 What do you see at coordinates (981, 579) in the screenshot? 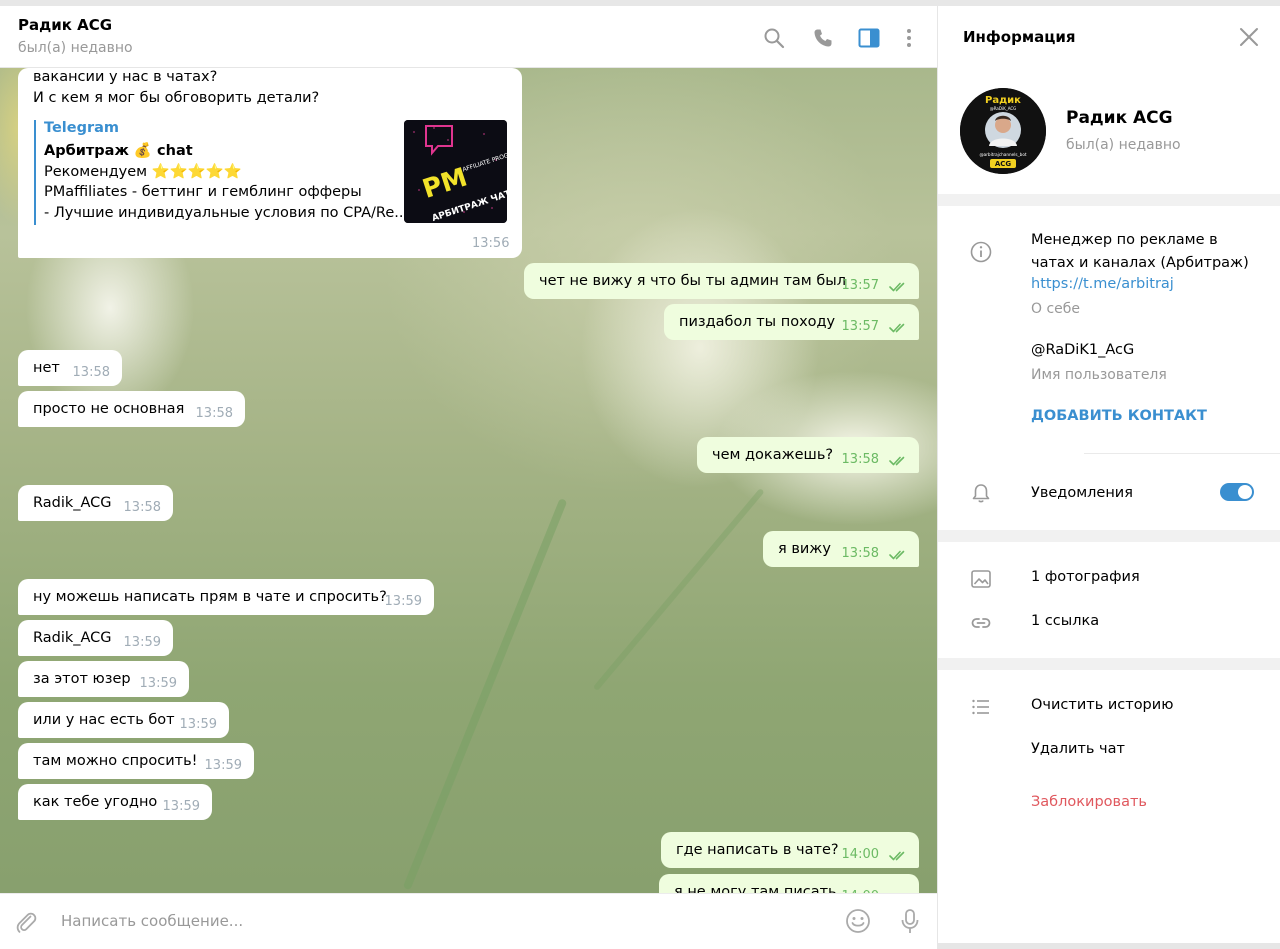
I see `photo-icon` at bounding box center [981, 579].